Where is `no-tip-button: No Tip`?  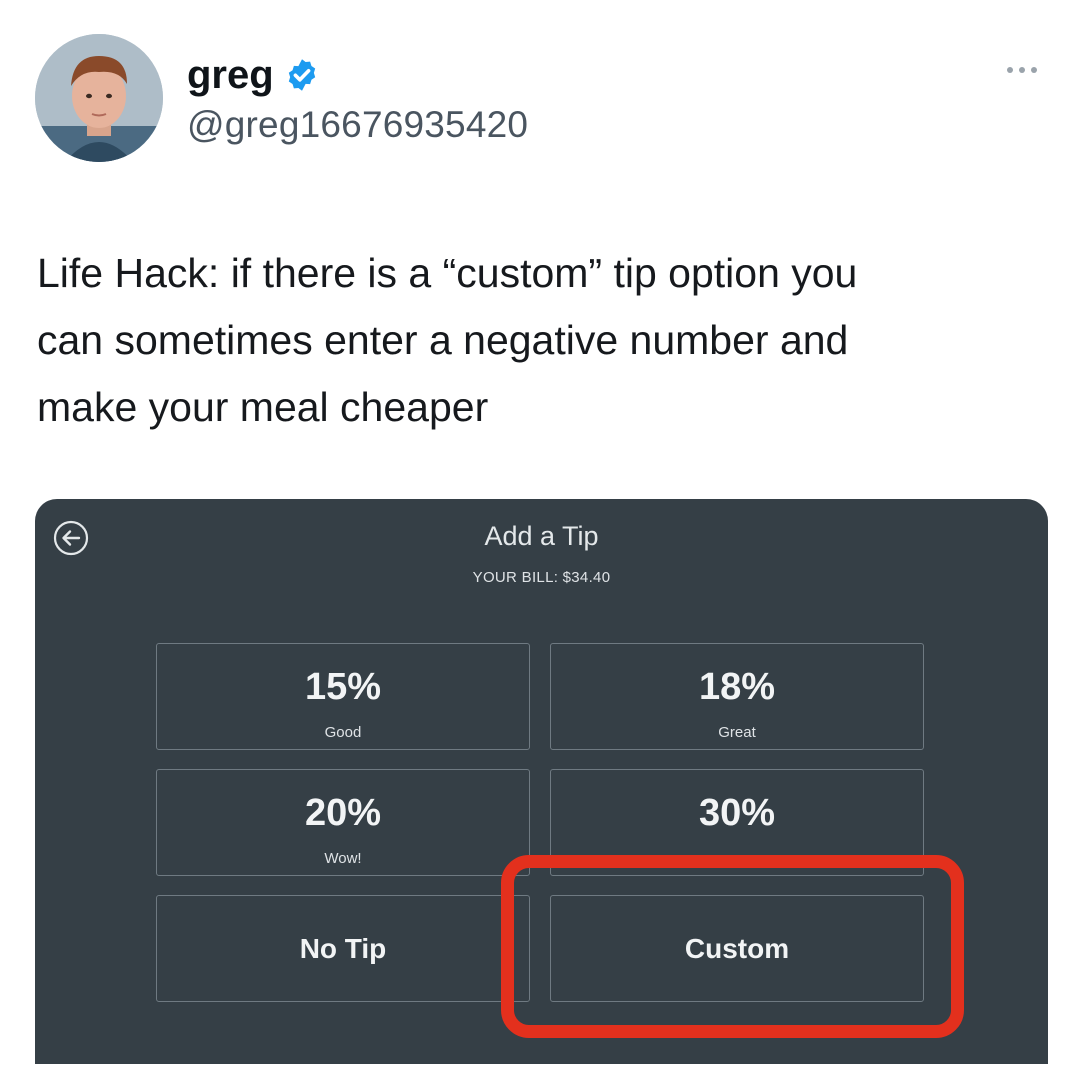 no-tip-button: No Tip is located at coordinates (343, 948).